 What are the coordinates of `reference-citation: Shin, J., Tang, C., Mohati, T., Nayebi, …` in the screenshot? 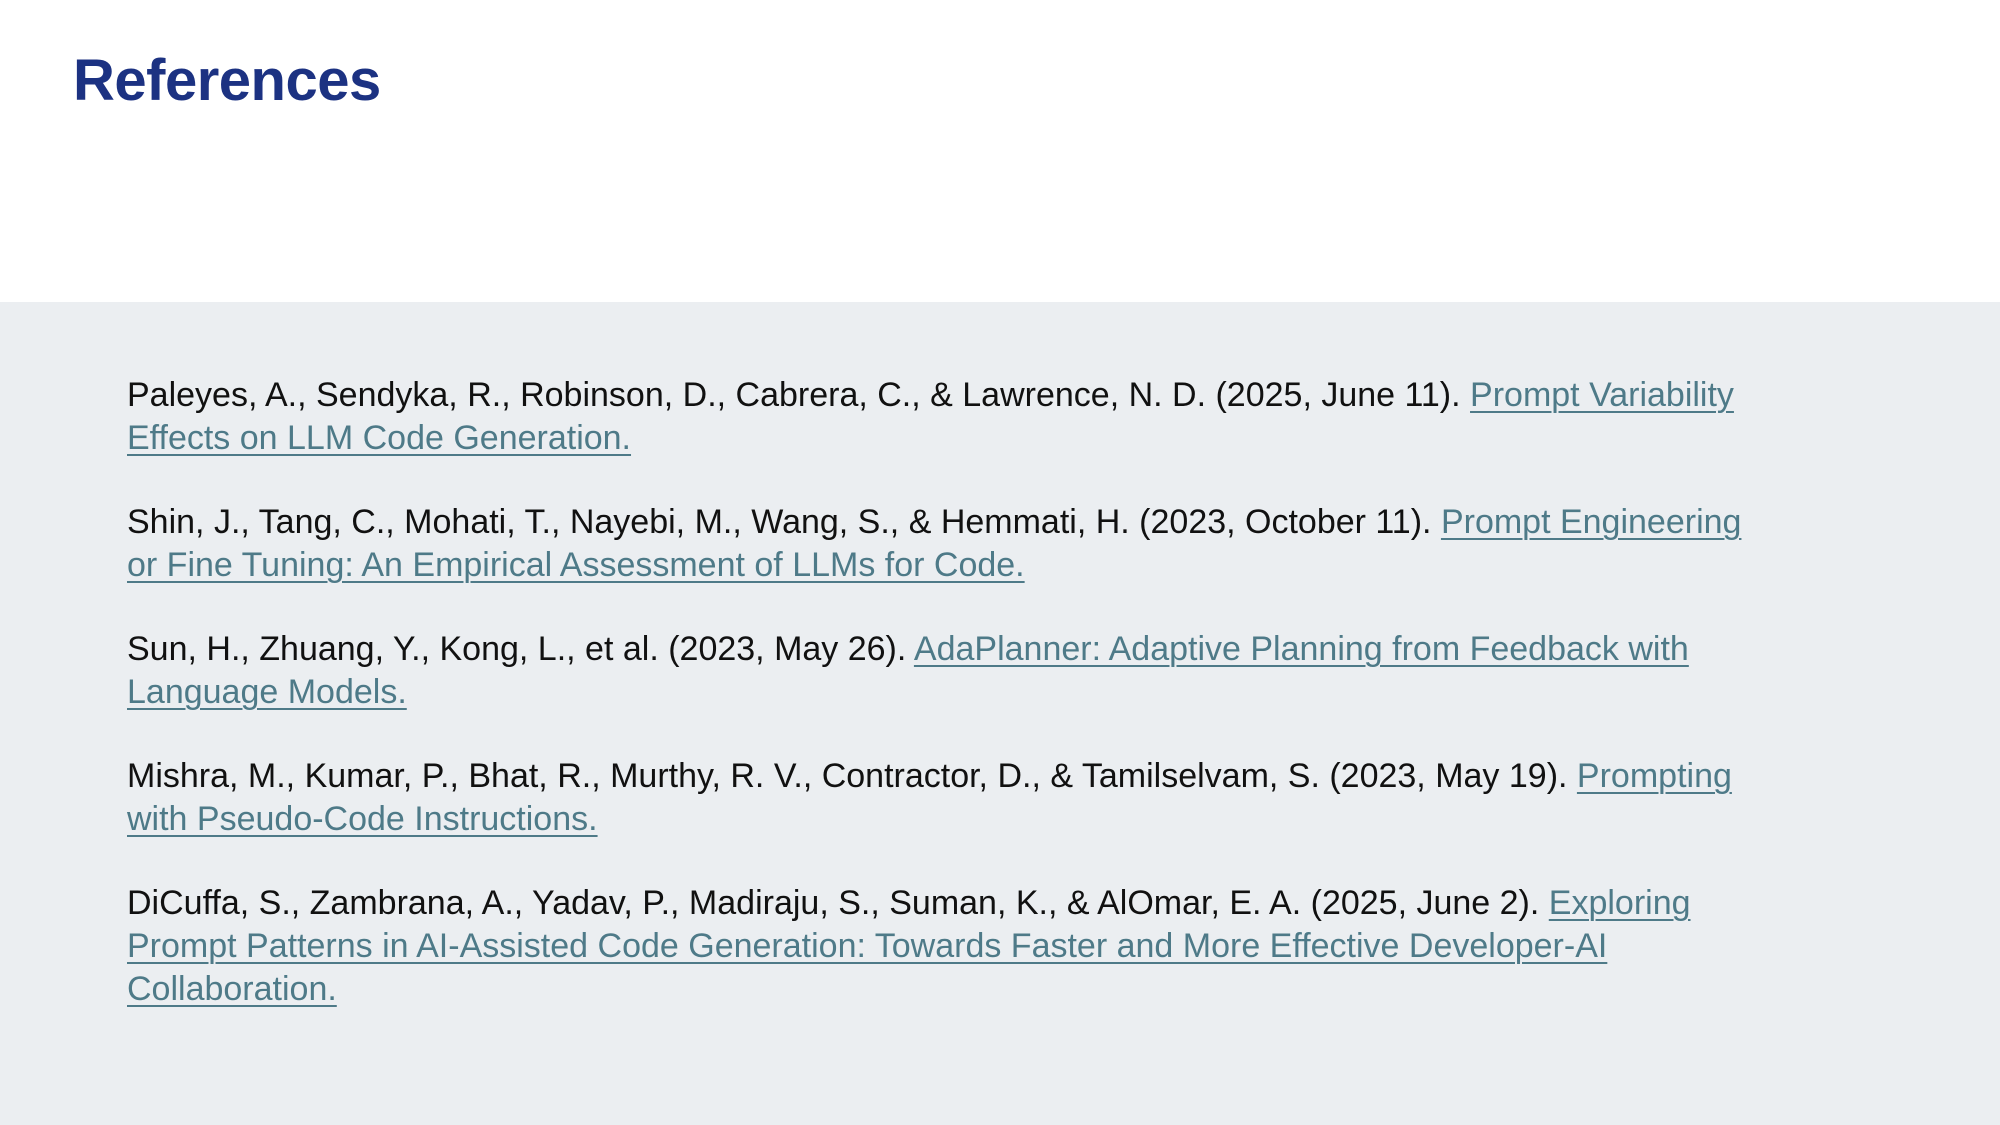 It's located at (784, 522).